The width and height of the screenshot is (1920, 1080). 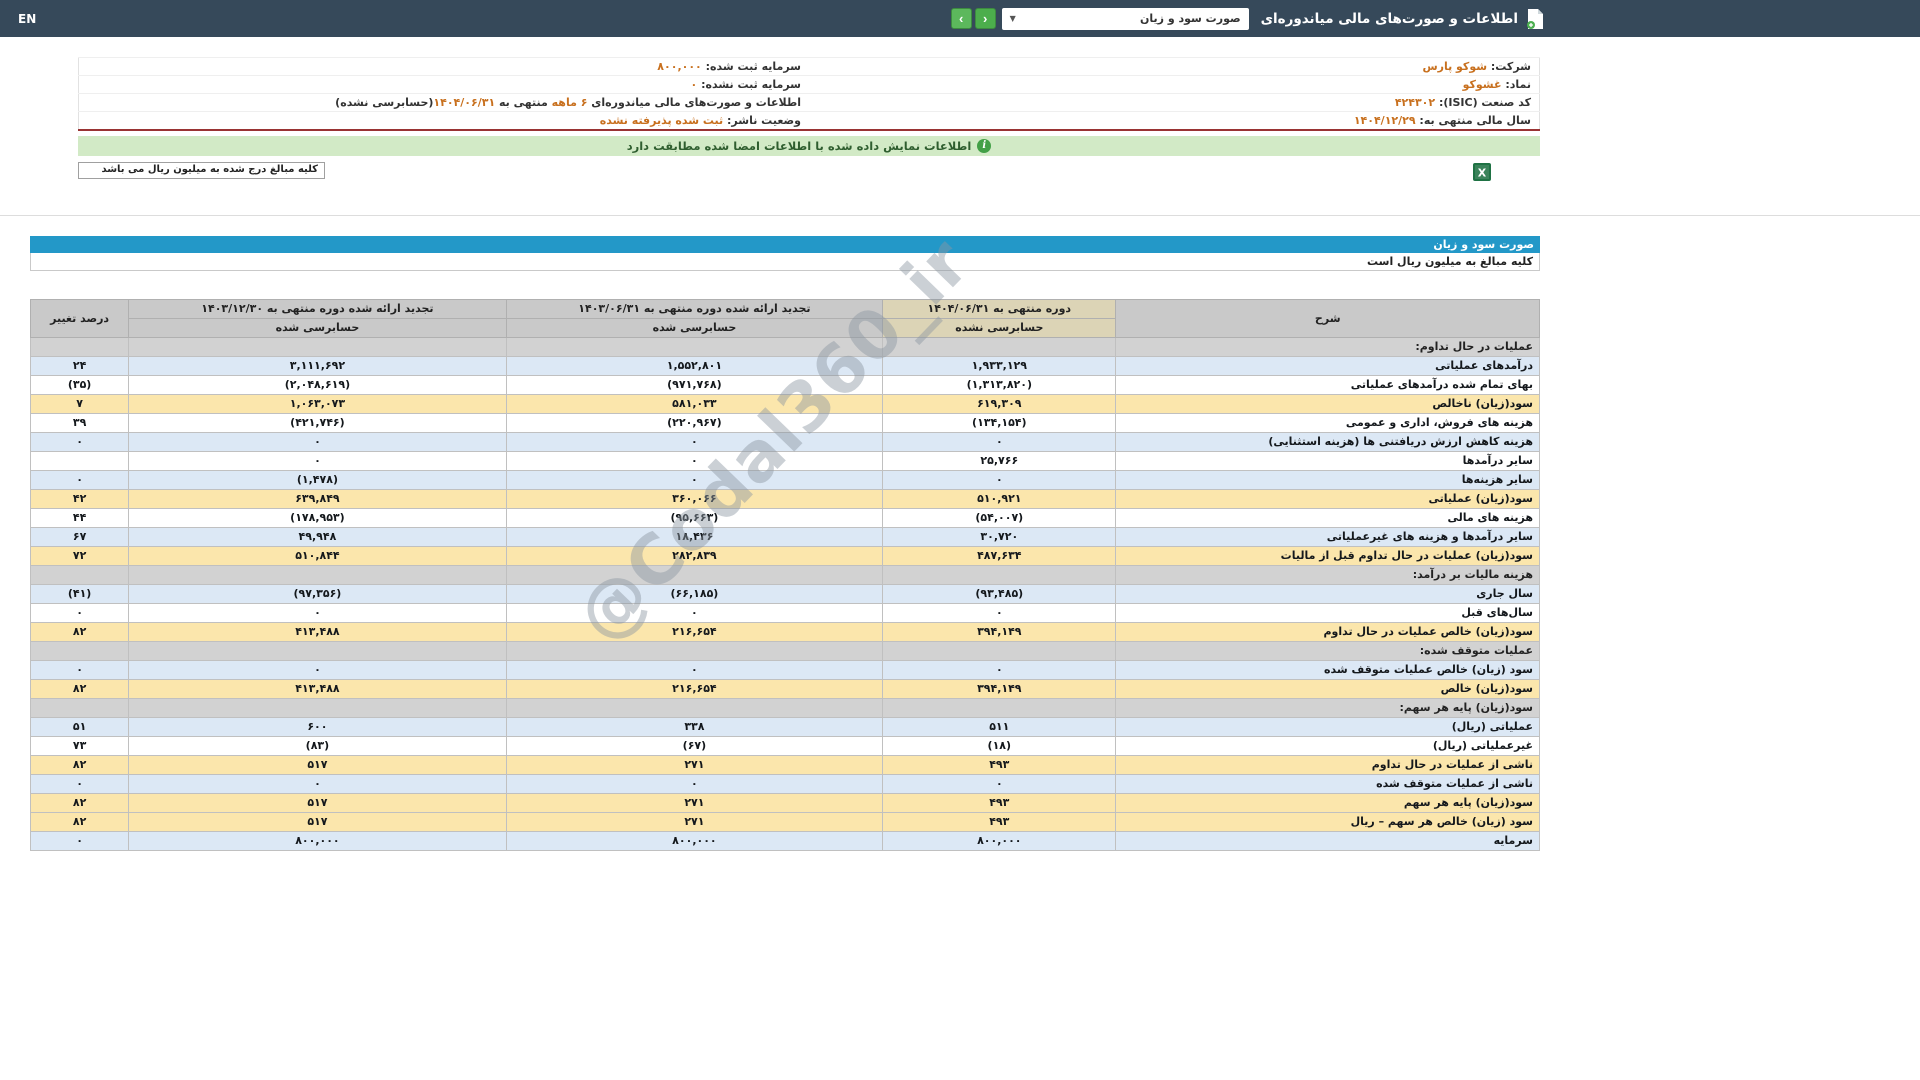 I want to click on statement-section-row: عملیات متوقف شده:, so click(x=784, y=650).